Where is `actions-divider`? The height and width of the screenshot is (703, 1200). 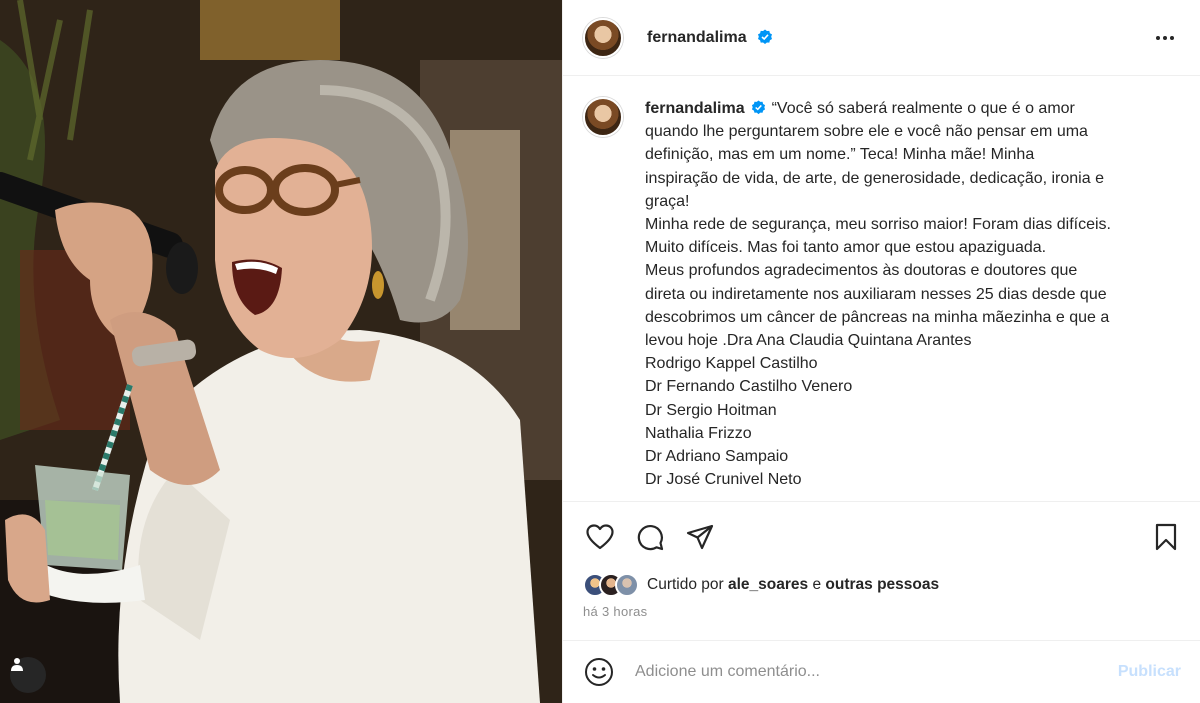 actions-divider is located at coordinates (881, 501).